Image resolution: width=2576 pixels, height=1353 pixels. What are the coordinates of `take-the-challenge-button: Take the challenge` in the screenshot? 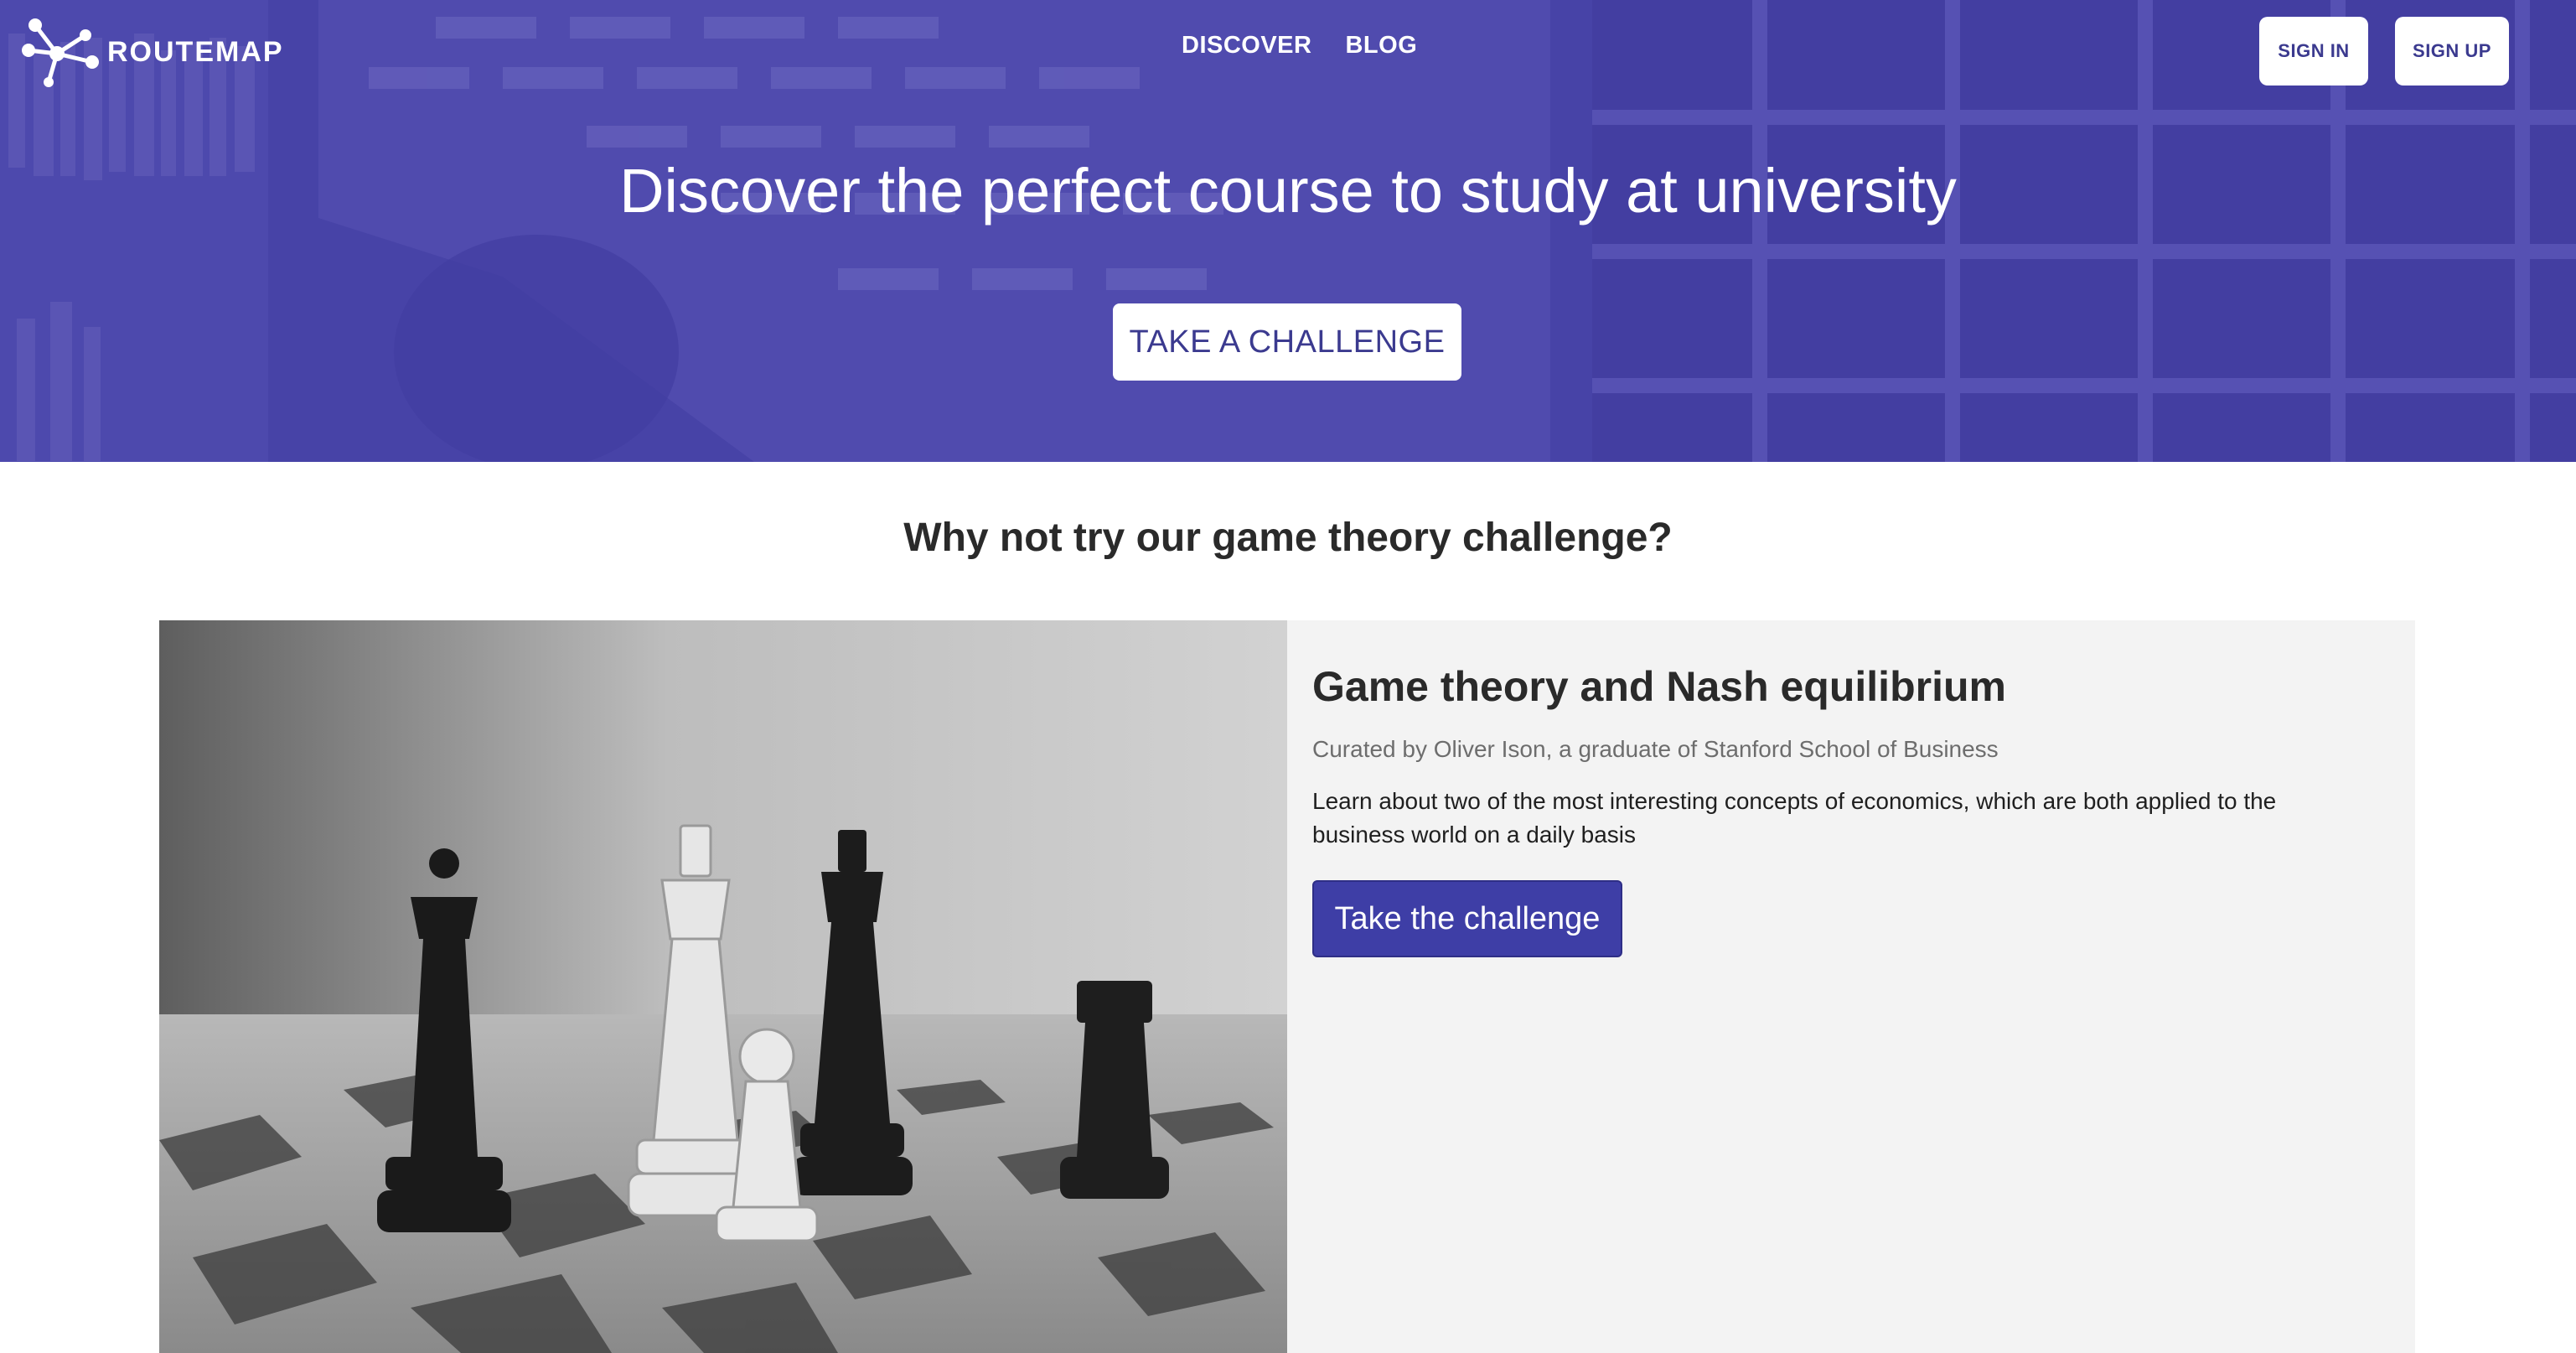 It's located at (1467, 918).